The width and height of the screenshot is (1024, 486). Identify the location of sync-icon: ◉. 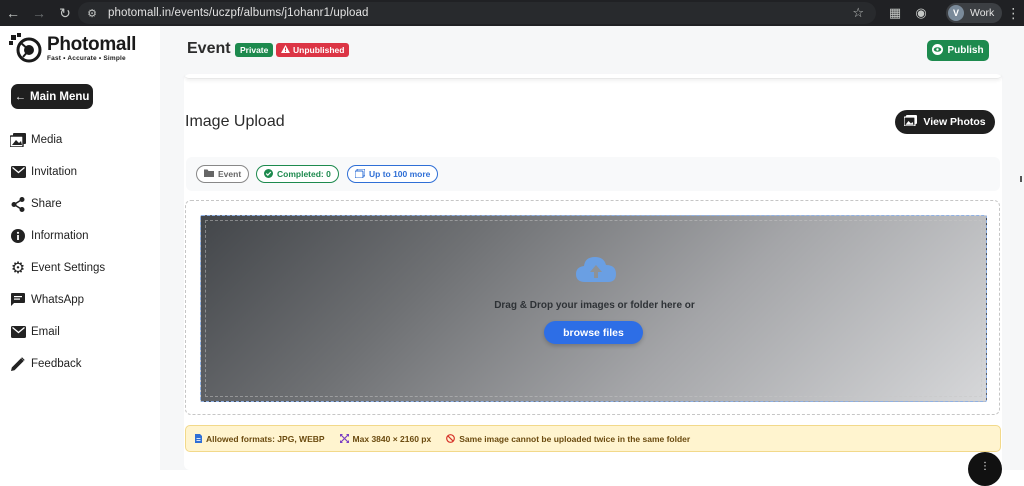
(921, 13).